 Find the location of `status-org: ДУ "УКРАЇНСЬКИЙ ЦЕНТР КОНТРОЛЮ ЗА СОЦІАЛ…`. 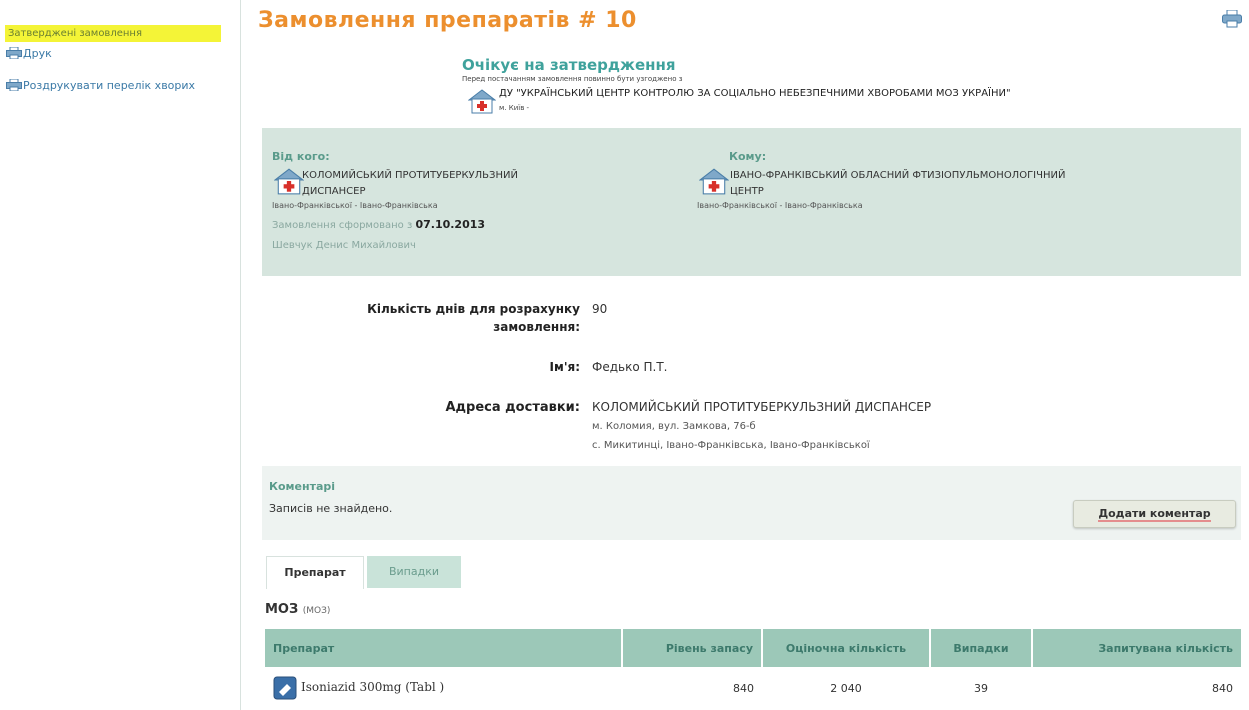

status-org: ДУ "УКРАЇНСЬКИЙ ЦЕНТР КОНТРОЛЮ ЗА СОЦІАЛ… is located at coordinates (755, 93).